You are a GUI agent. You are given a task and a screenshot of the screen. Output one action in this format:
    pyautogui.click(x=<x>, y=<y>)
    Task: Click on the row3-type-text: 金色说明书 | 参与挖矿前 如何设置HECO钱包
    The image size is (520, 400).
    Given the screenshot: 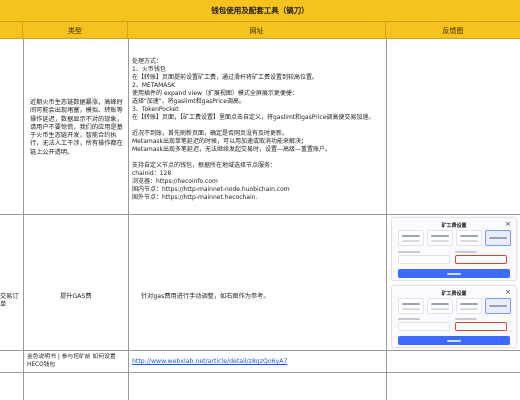 What is the action you would take?
    pyautogui.click(x=71, y=361)
    